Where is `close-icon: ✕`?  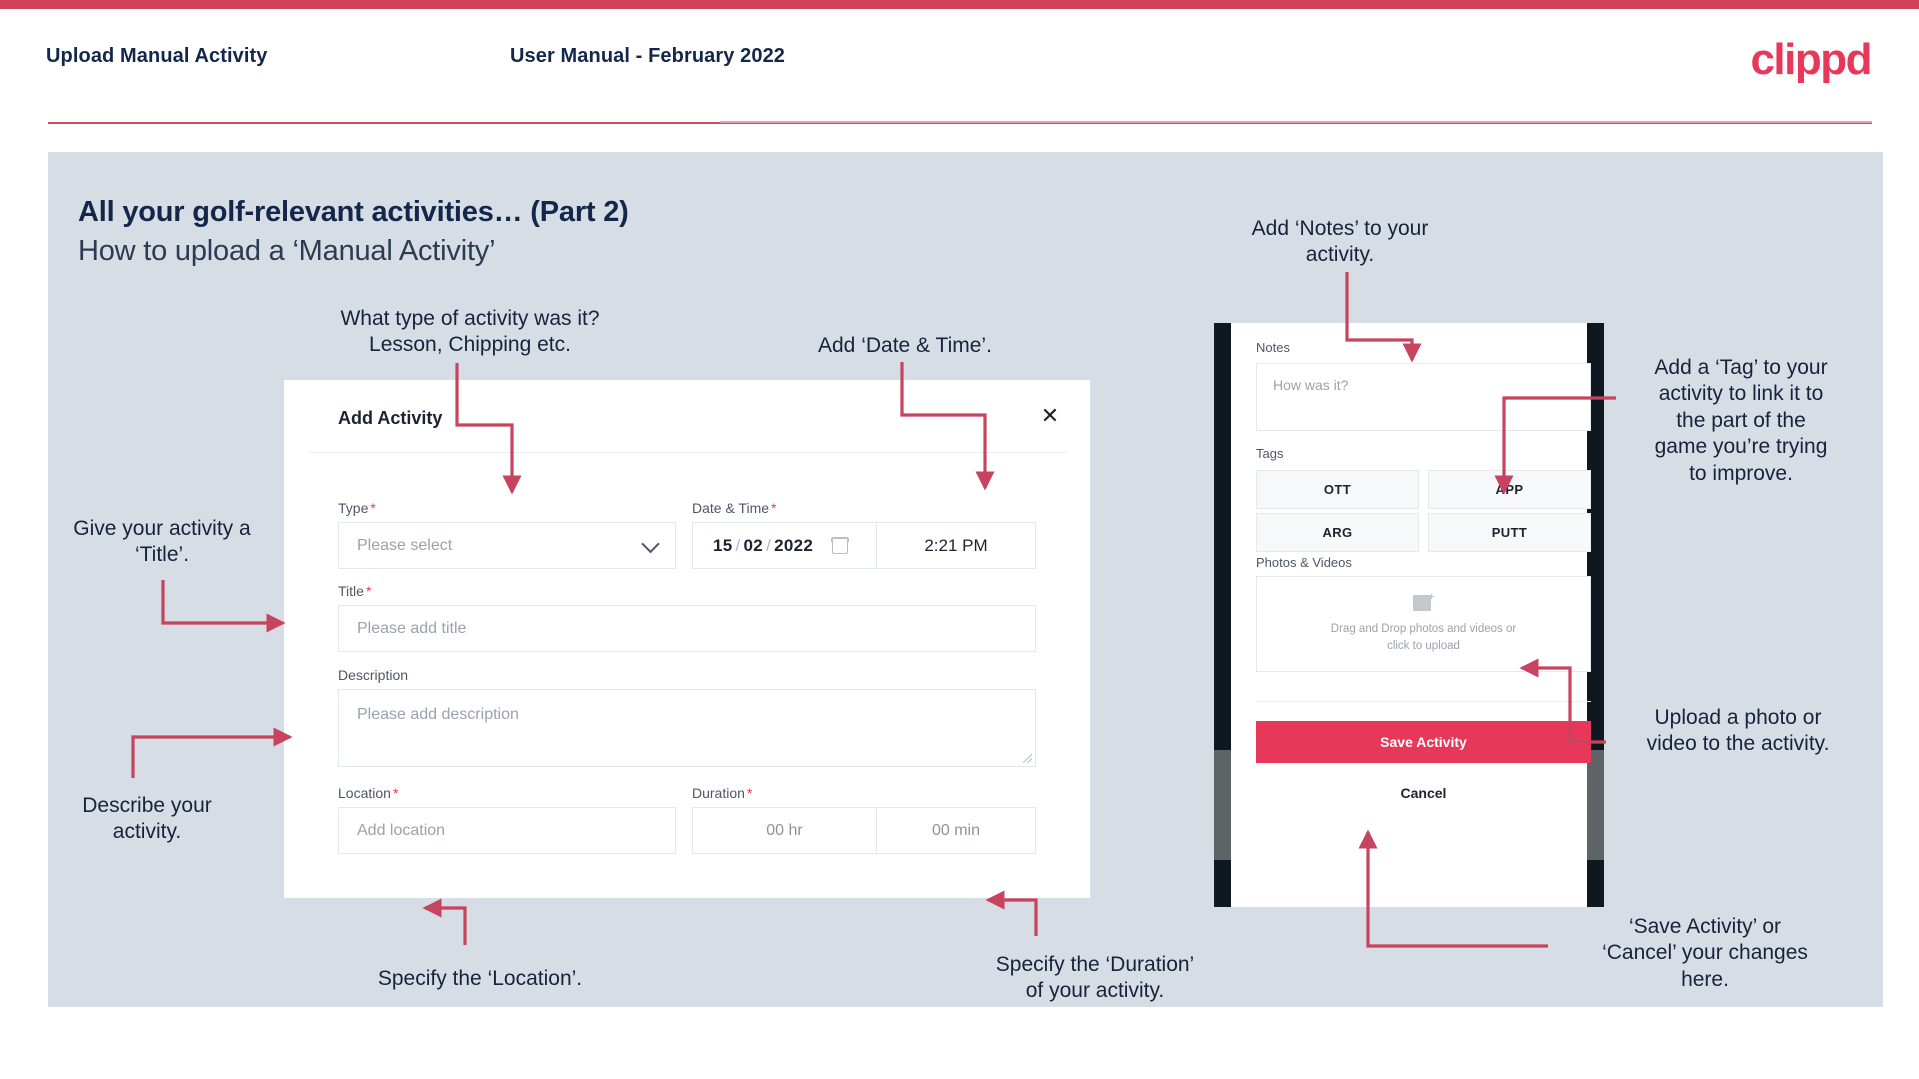 close-icon: ✕ is located at coordinates (1050, 416).